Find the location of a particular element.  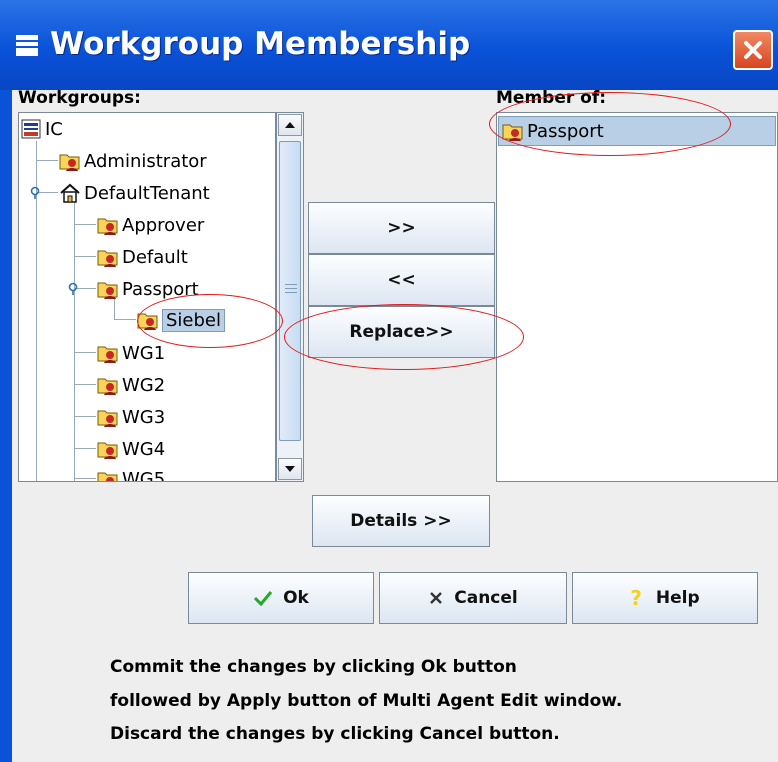

tree-node-label: Default is located at coordinates (155, 257).